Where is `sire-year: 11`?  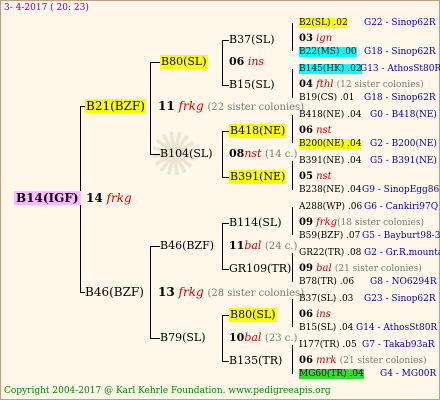
sire-year: 11 is located at coordinates (166, 106).